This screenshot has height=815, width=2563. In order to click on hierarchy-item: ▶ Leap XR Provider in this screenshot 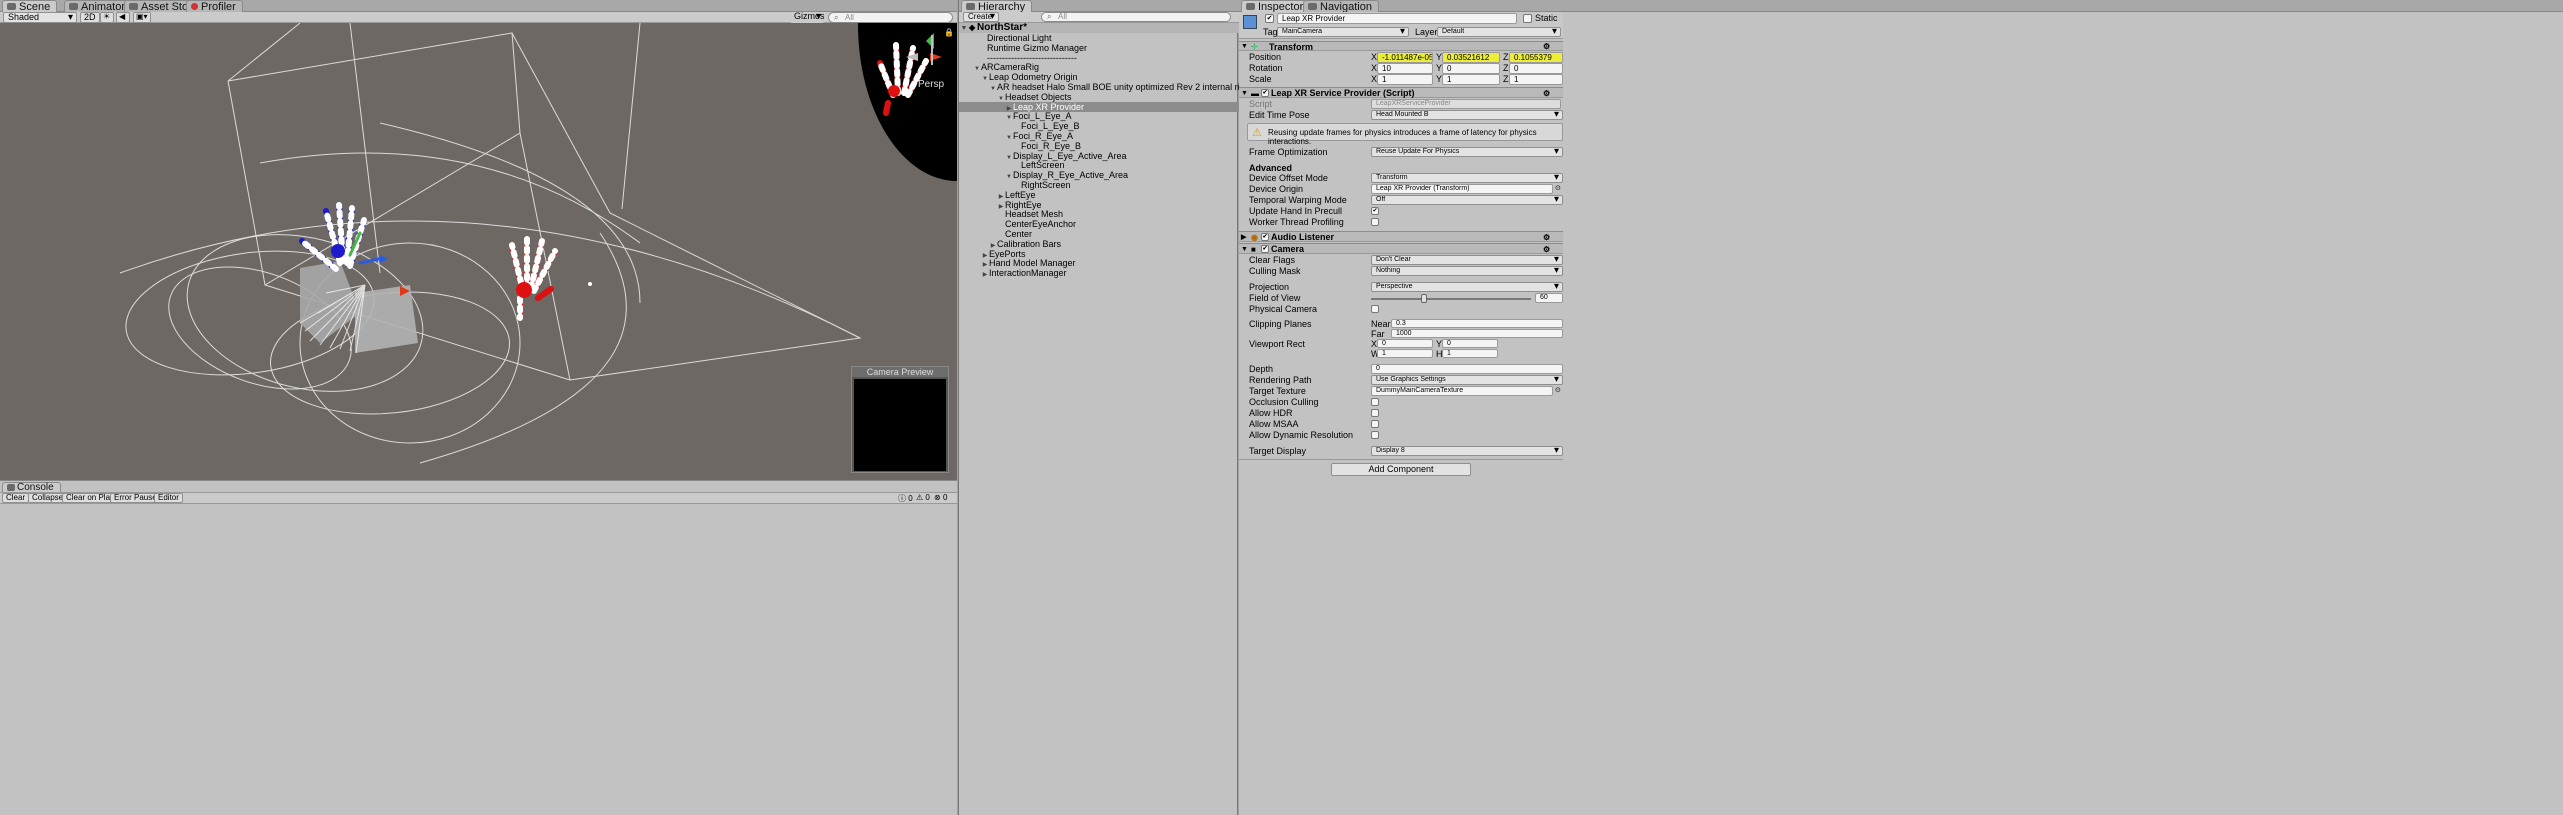, I will do `click(1099, 106)`.